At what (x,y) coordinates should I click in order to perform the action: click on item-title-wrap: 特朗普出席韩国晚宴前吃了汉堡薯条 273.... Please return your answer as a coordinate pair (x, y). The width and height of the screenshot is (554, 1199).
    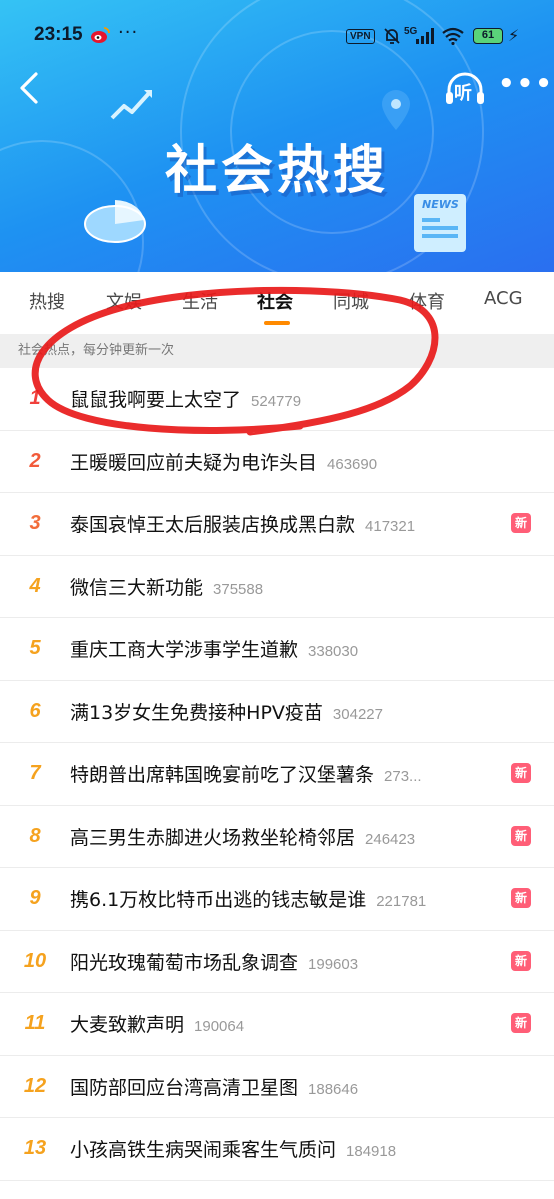
    Looking at the image, I should click on (246, 773).